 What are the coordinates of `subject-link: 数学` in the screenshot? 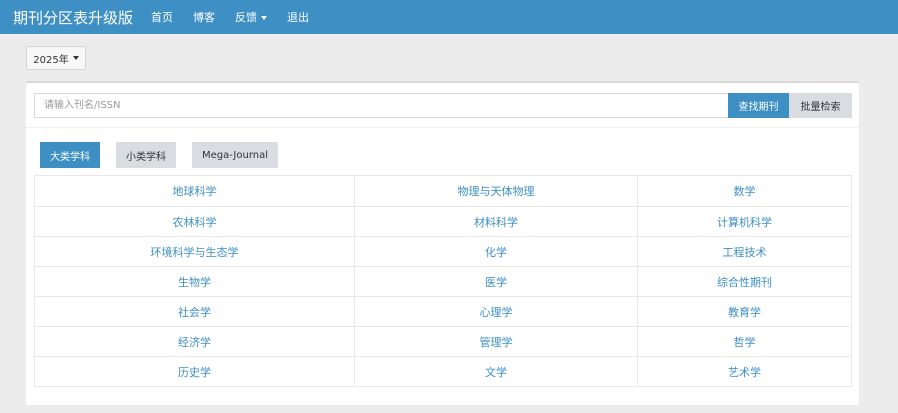 It's located at (744, 191).